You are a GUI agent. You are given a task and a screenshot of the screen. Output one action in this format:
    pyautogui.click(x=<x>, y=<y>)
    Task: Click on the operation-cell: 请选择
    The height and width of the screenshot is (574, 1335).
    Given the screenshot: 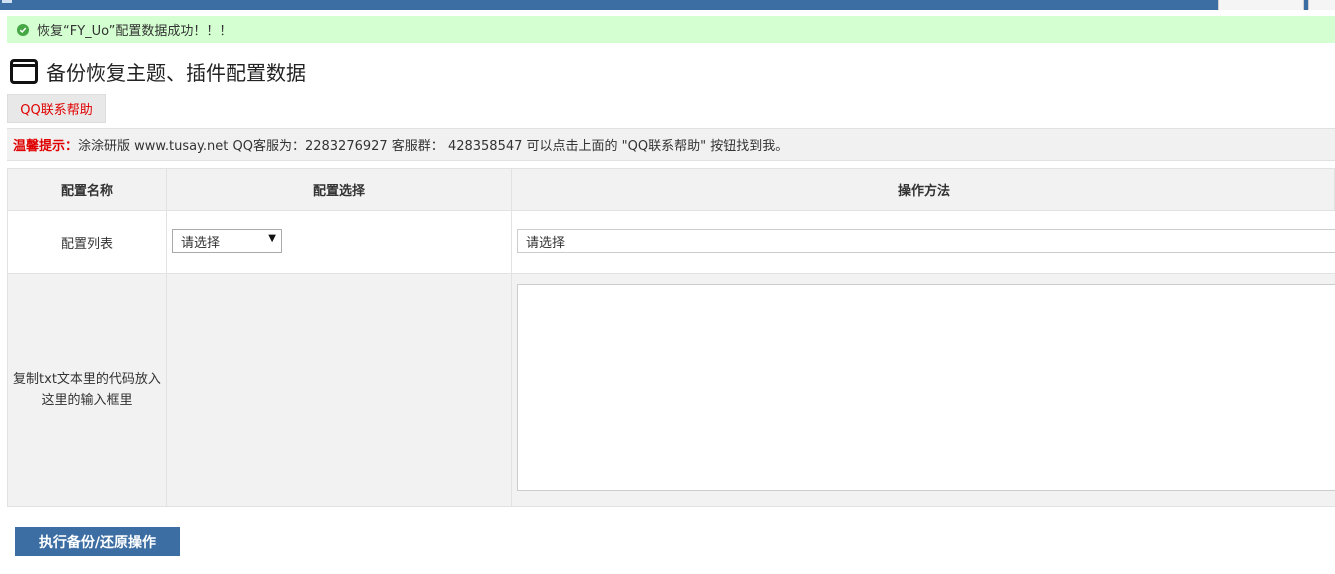 What is the action you would take?
    pyautogui.click(x=923, y=242)
    